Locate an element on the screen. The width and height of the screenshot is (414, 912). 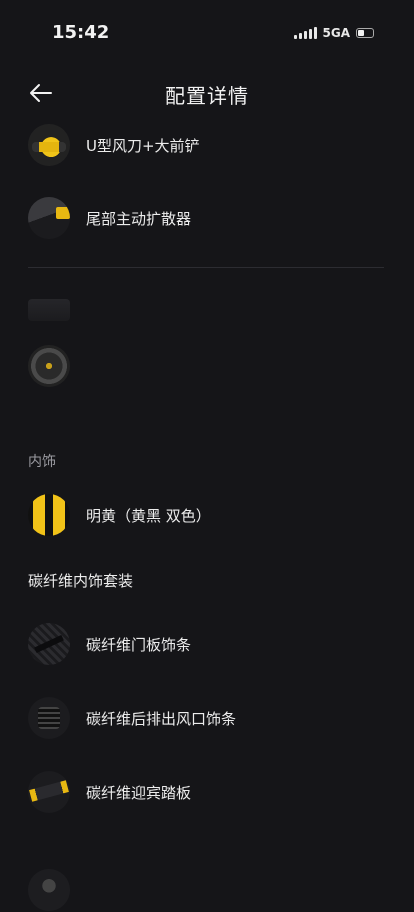
rear-vent-thumb is located at coordinates (49, 718).